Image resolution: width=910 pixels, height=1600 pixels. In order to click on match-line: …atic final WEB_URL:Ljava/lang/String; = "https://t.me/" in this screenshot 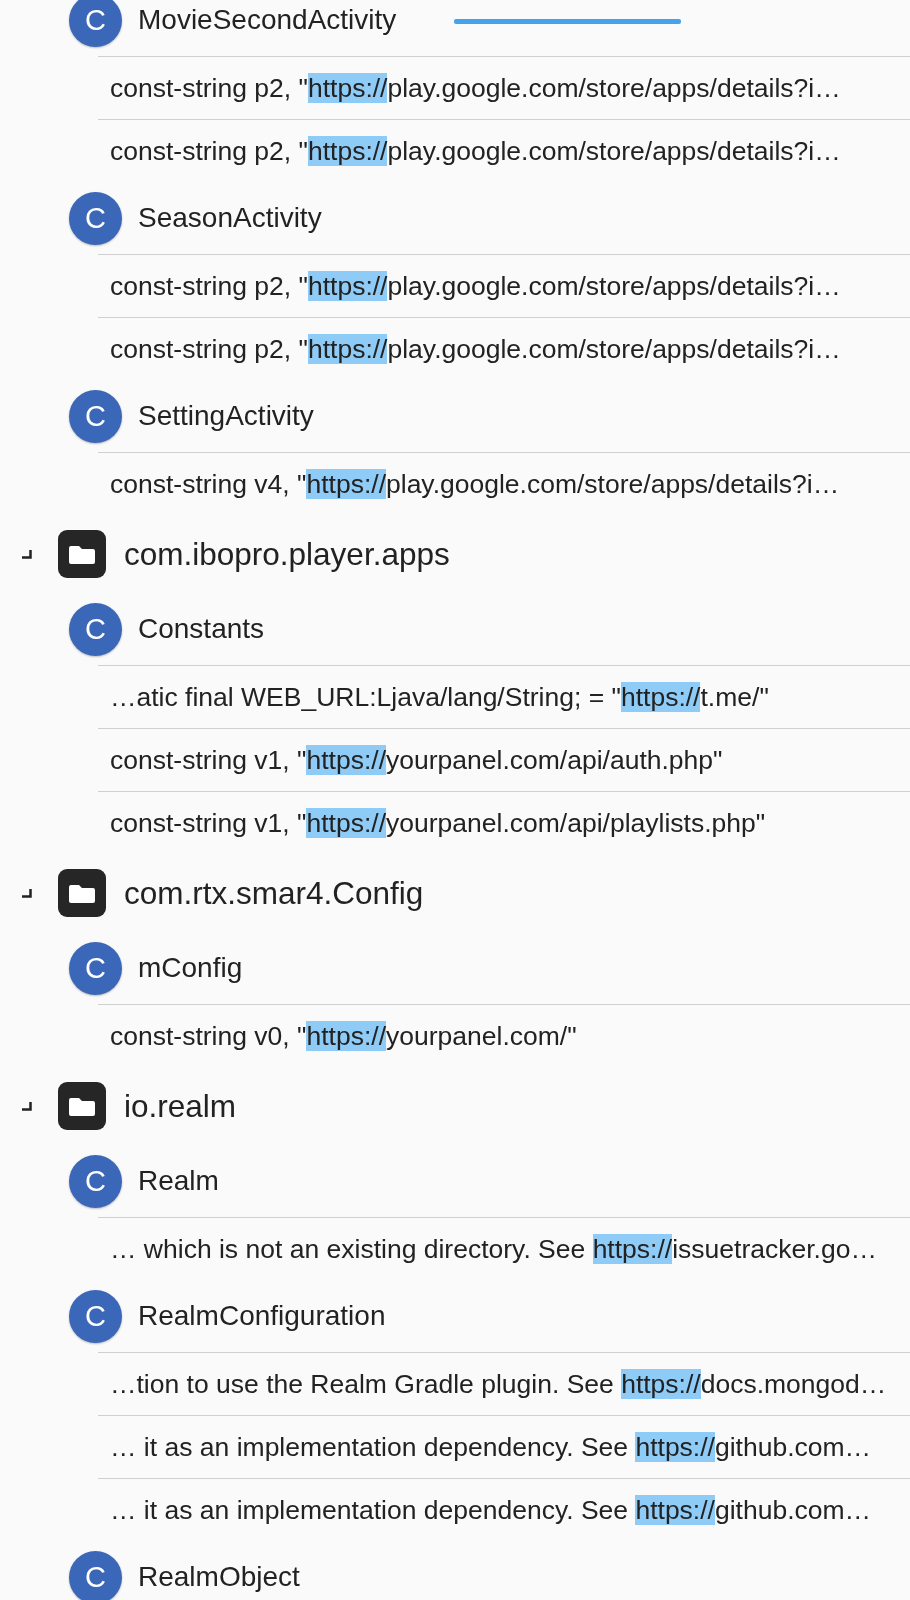, I will do `click(504, 696)`.